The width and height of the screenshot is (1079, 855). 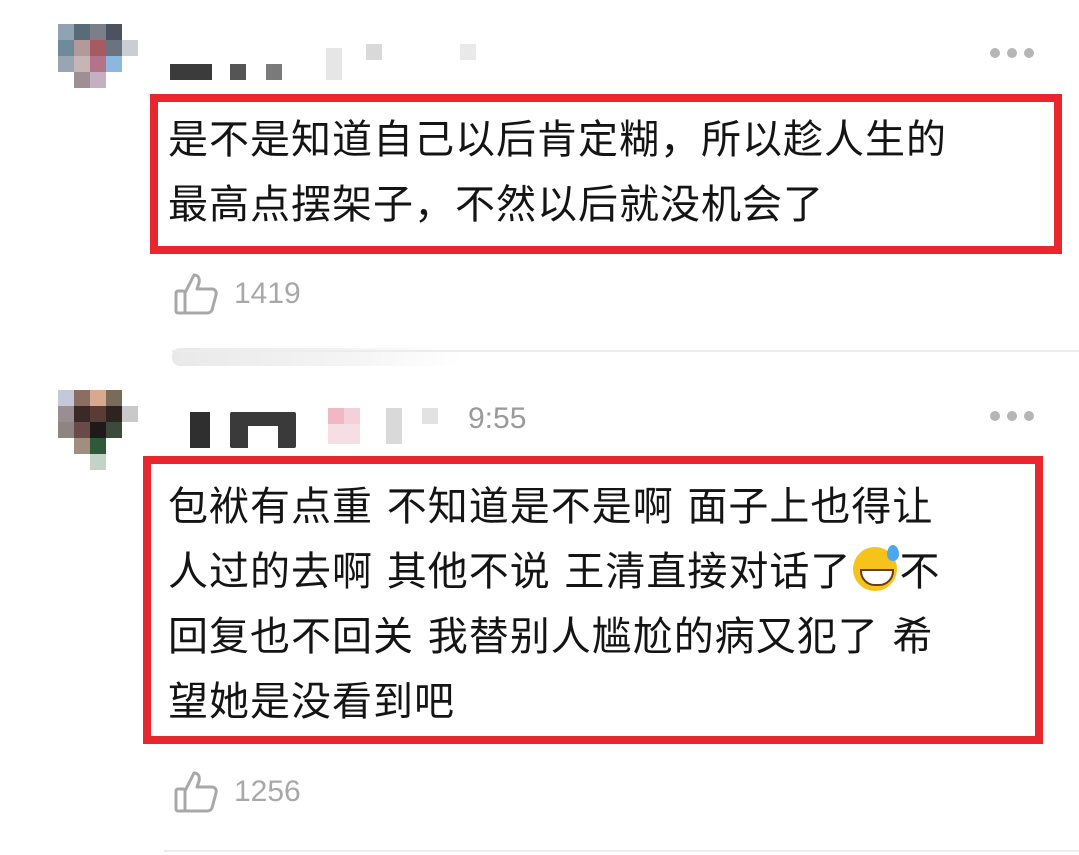 What do you see at coordinates (920, 572) in the screenshot?
I see `comment-text-line-2b: 不` at bounding box center [920, 572].